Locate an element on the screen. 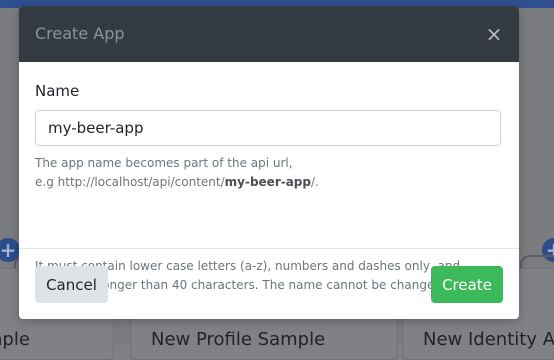 This screenshot has width=554, height=360. cancel-button: Cancel is located at coordinates (71, 284).